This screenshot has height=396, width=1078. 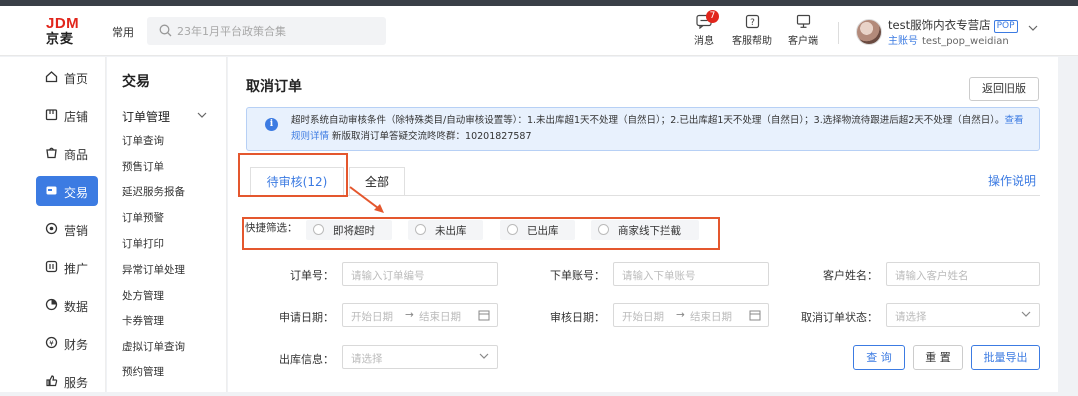 I want to click on nav-store: 店铺, so click(x=67, y=115).